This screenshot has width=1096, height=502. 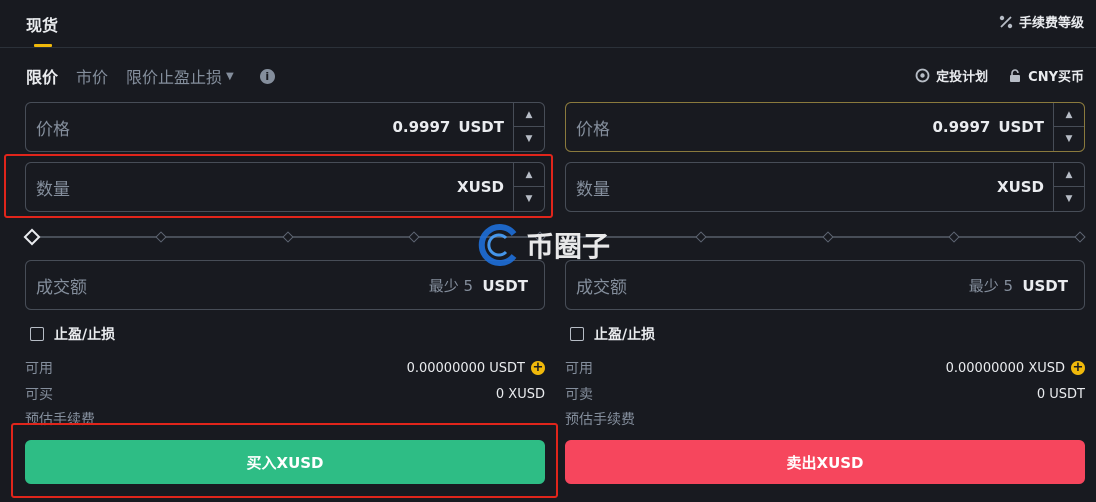 I want to click on caret-down-icon: ▼, so click(x=230, y=76).